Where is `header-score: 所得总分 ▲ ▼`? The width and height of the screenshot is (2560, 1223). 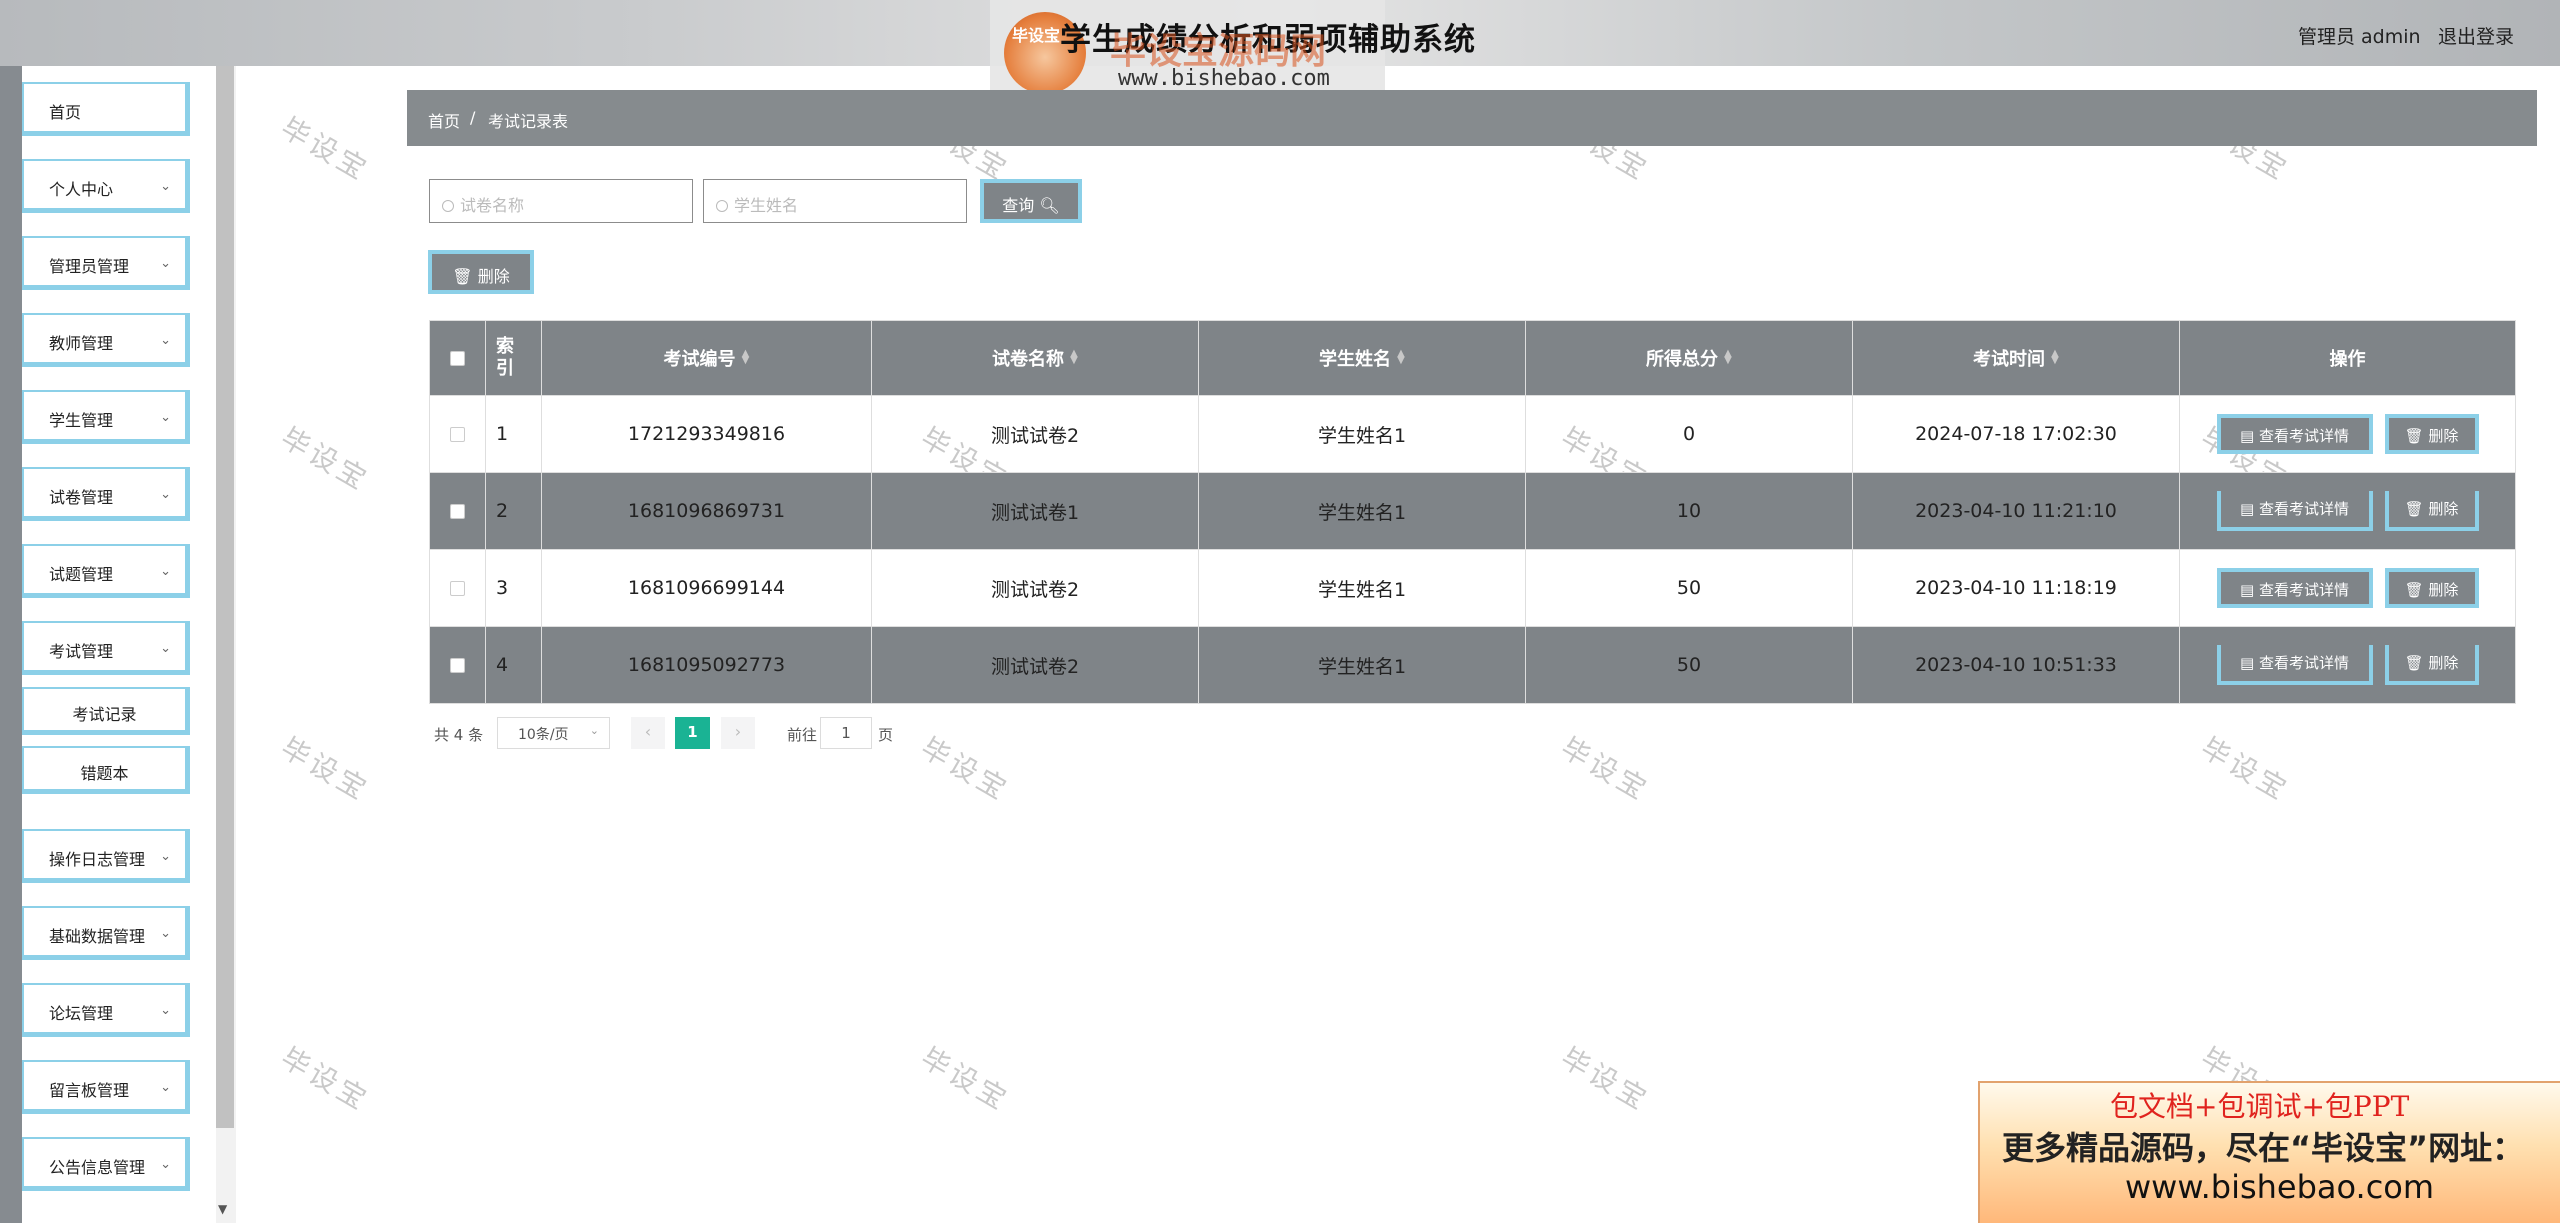 header-score: 所得总分 ▲ ▼ is located at coordinates (1689, 358).